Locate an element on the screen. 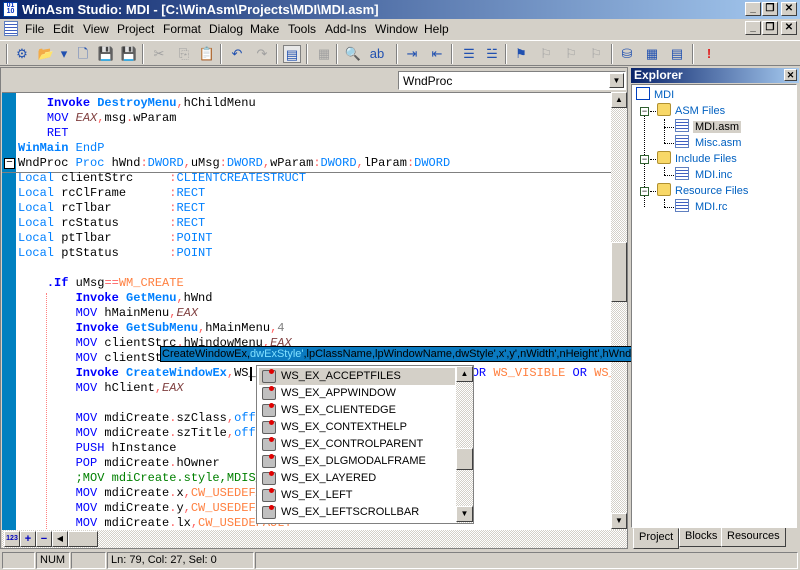 This screenshot has width=800, height=570. bookmark-toggle-icon: ⚑ is located at coordinates (521, 54).